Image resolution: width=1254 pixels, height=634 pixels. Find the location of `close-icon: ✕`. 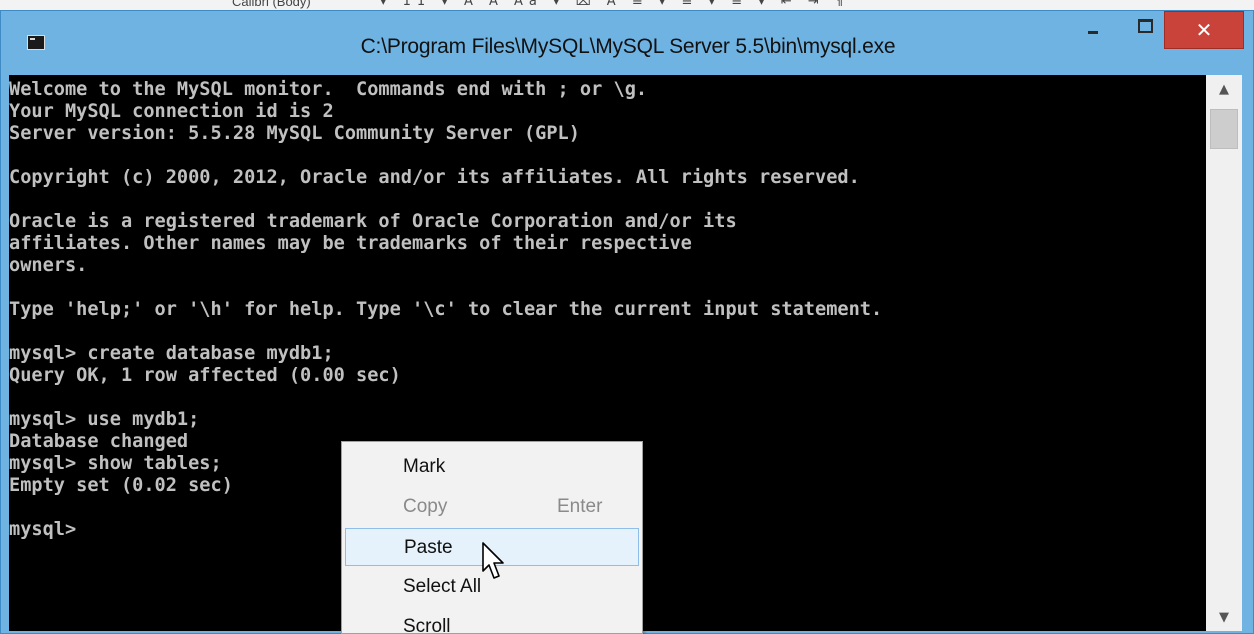

close-icon: ✕ is located at coordinates (1204, 30).